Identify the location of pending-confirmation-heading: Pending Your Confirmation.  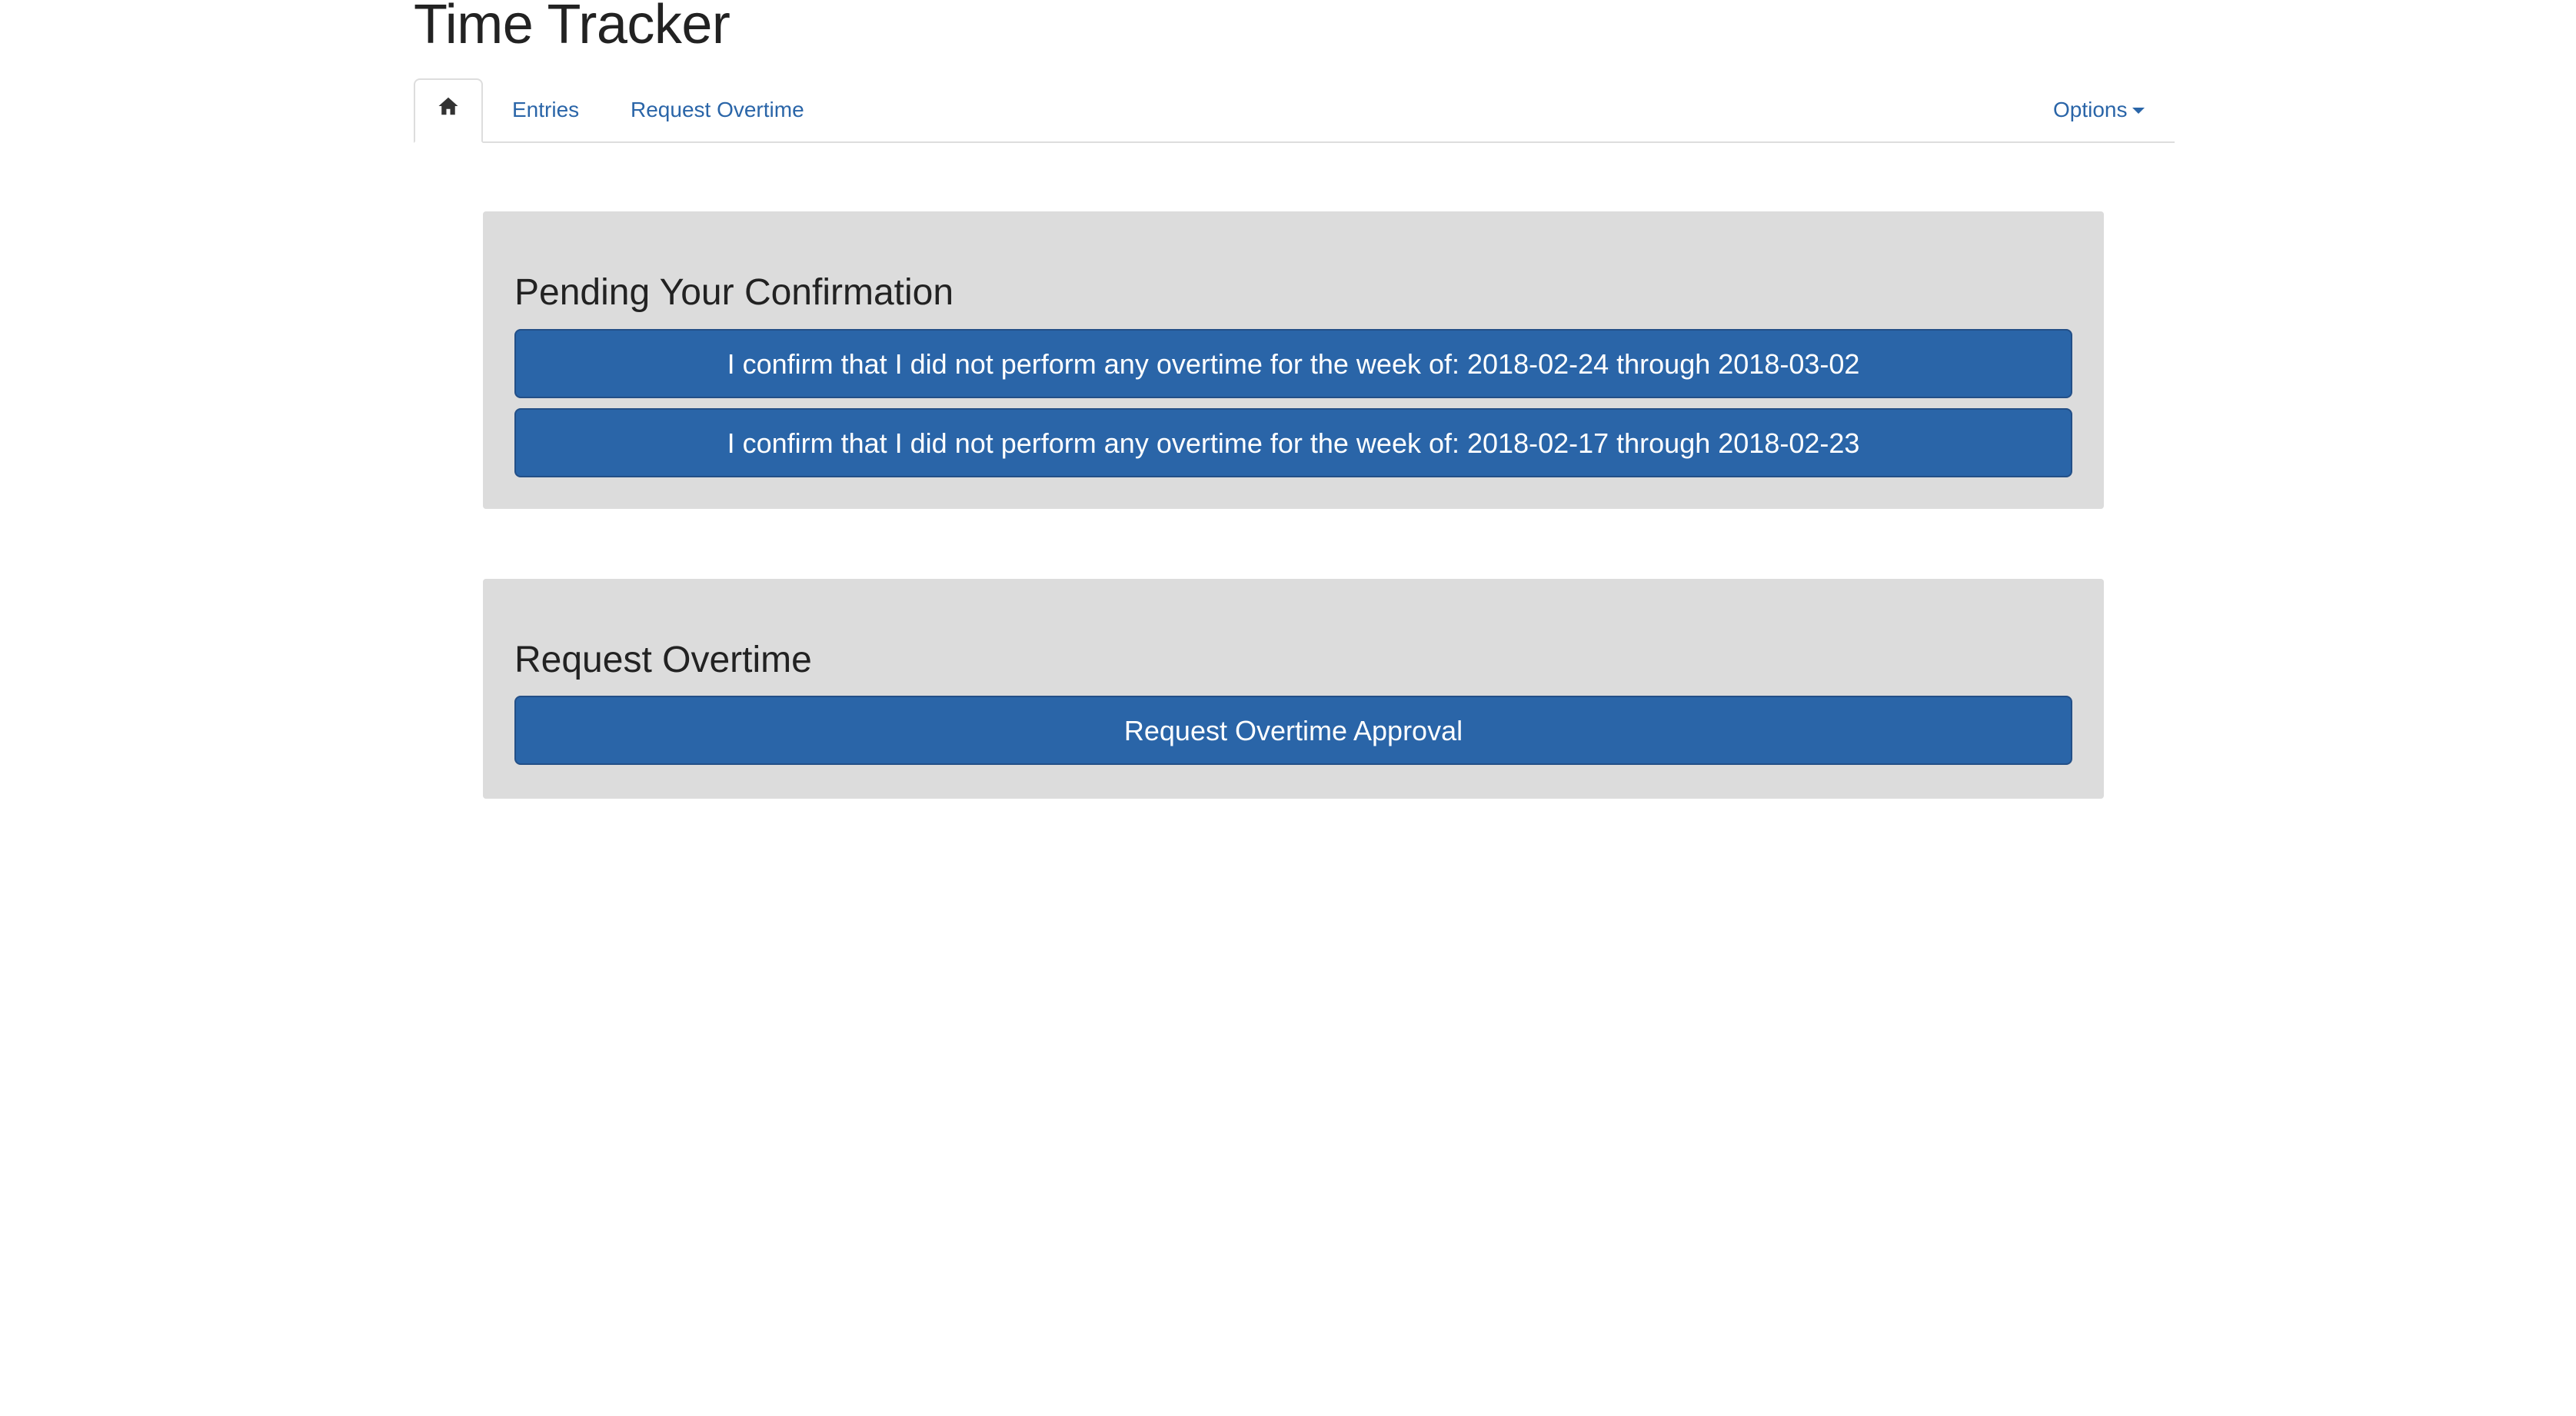
(734, 292).